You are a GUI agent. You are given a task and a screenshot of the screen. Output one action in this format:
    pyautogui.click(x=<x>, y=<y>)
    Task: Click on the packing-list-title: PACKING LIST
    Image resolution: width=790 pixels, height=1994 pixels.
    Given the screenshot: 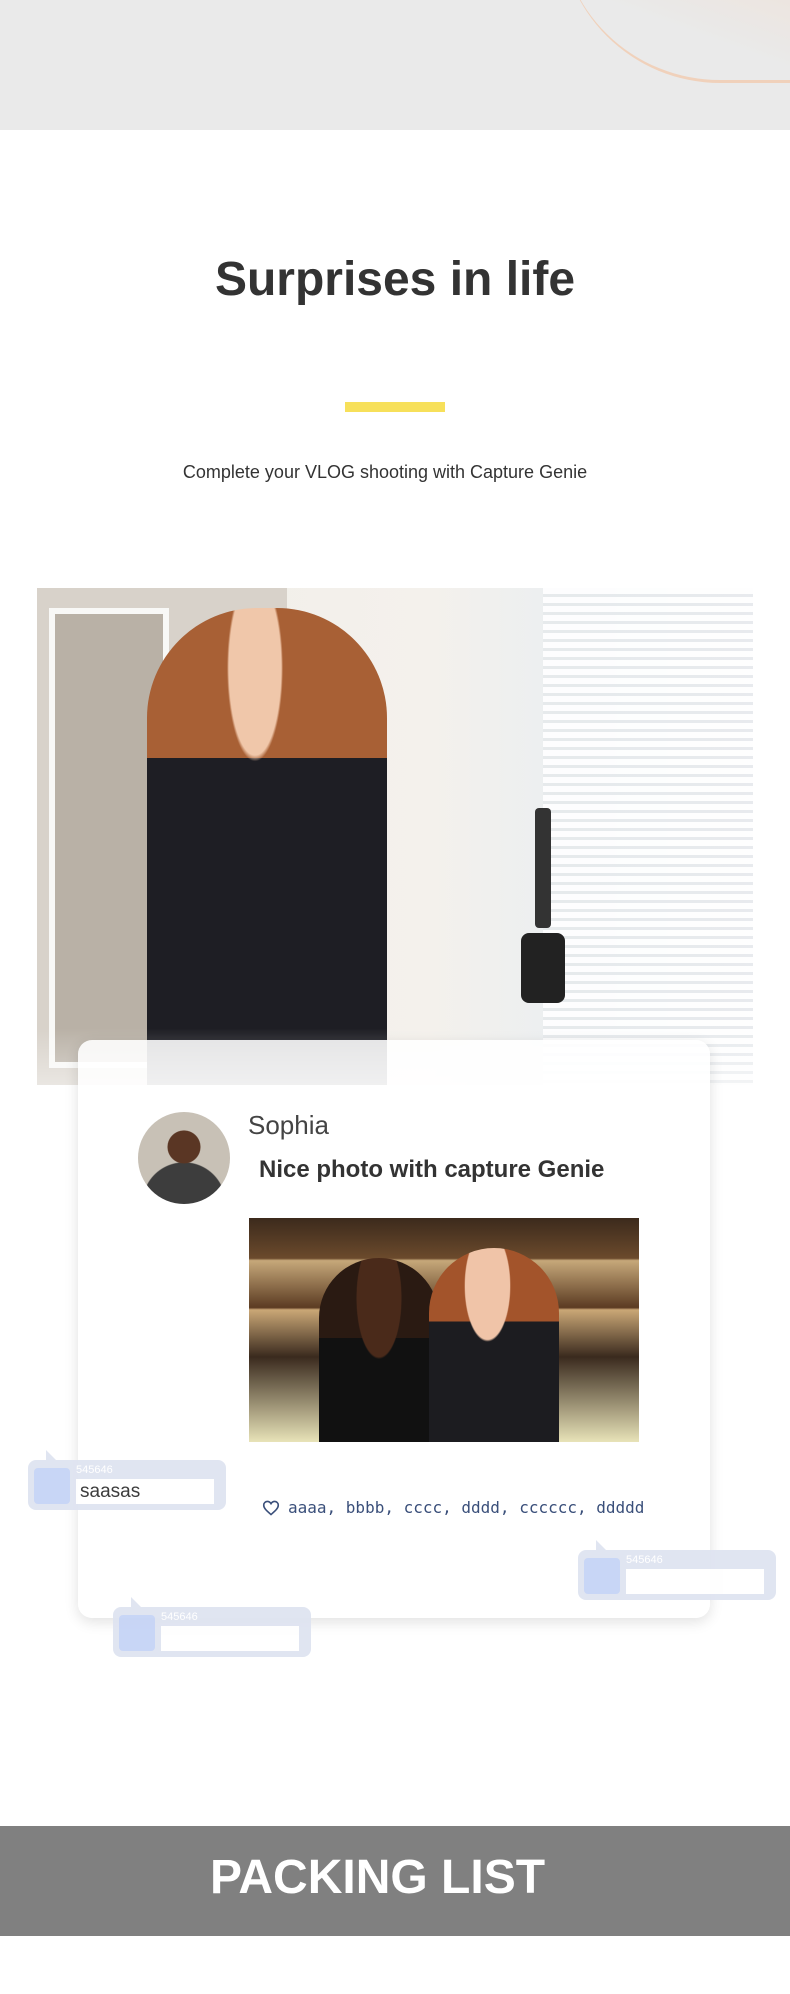 What is the action you would take?
    pyautogui.click(x=377, y=1877)
    